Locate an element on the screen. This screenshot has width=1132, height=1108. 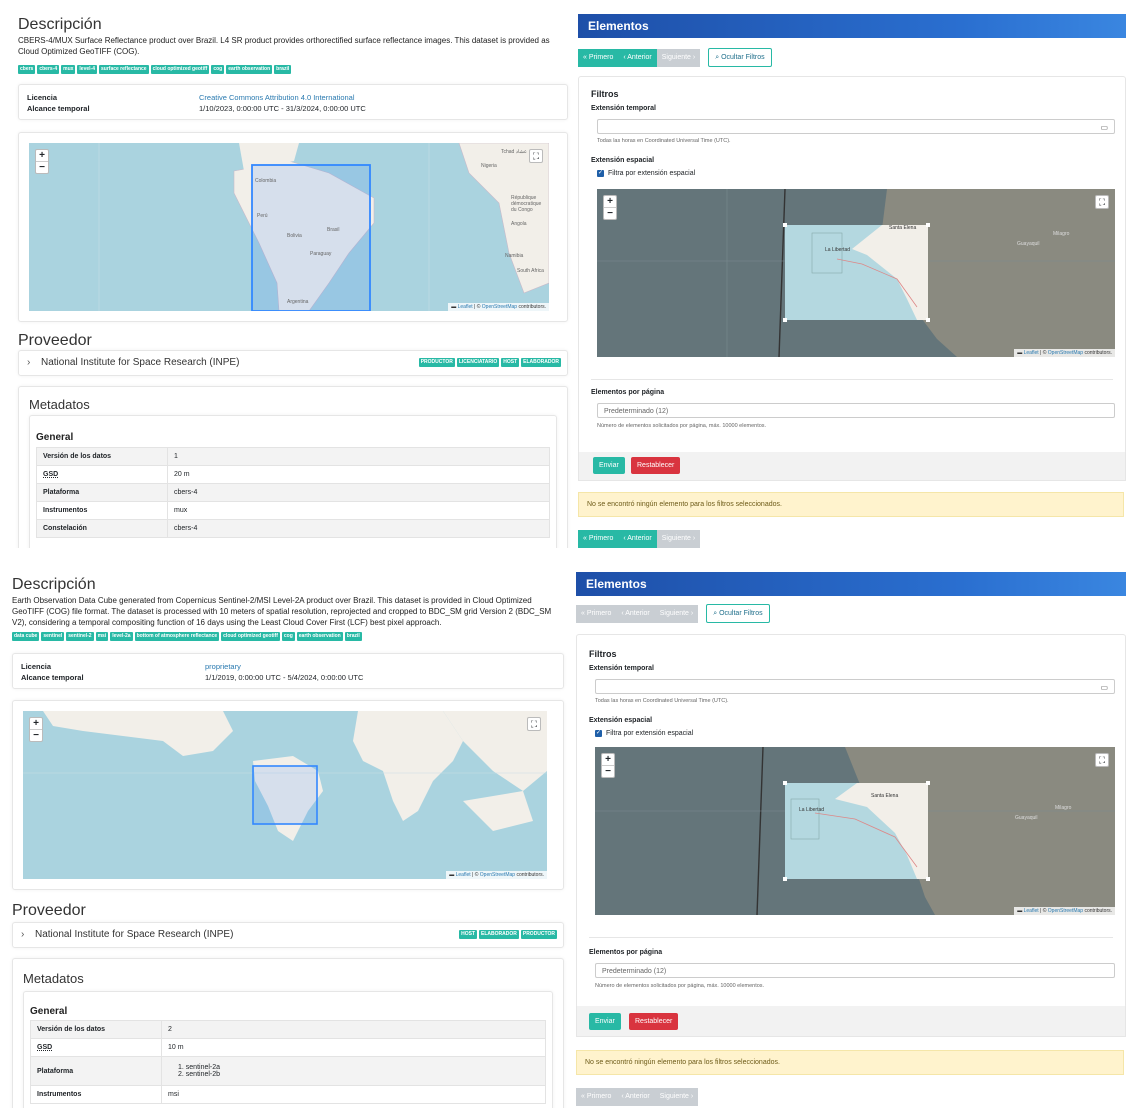
fullscreen-icon-2: ⛶ is located at coordinates (534, 724).